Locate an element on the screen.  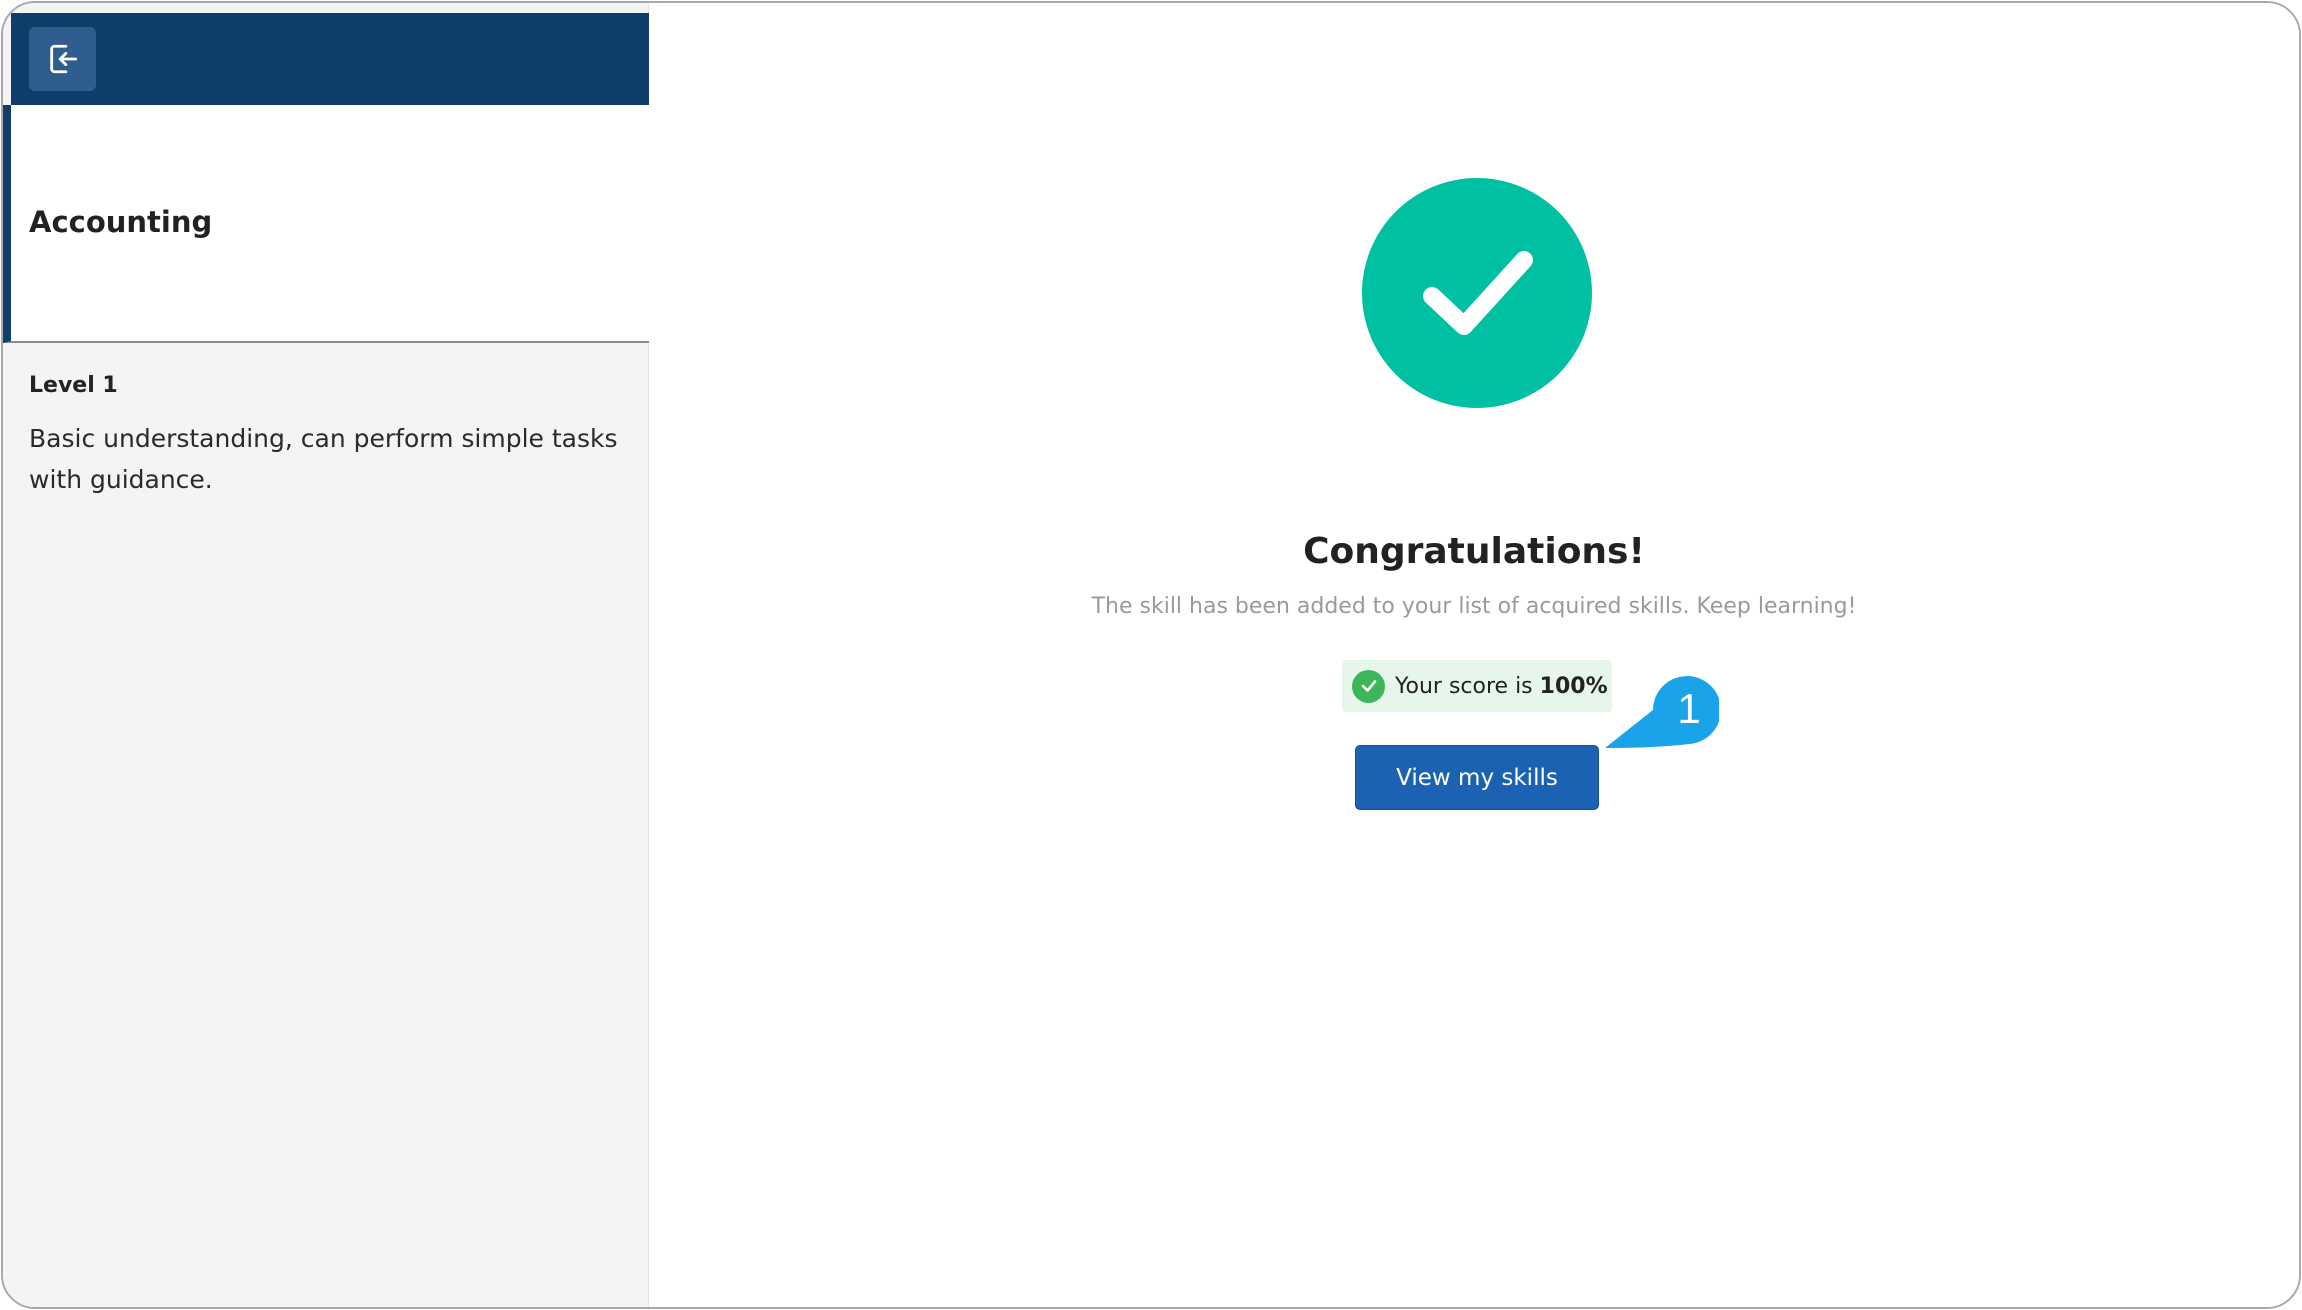
score-value: 100% is located at coordinates (1573, 686).